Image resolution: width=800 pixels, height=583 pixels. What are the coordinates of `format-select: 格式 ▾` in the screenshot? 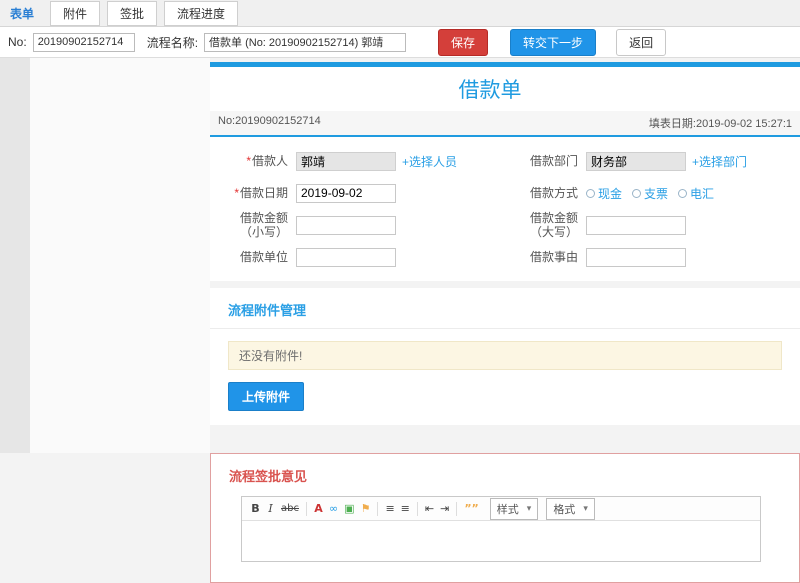 It's located at (570, 508).